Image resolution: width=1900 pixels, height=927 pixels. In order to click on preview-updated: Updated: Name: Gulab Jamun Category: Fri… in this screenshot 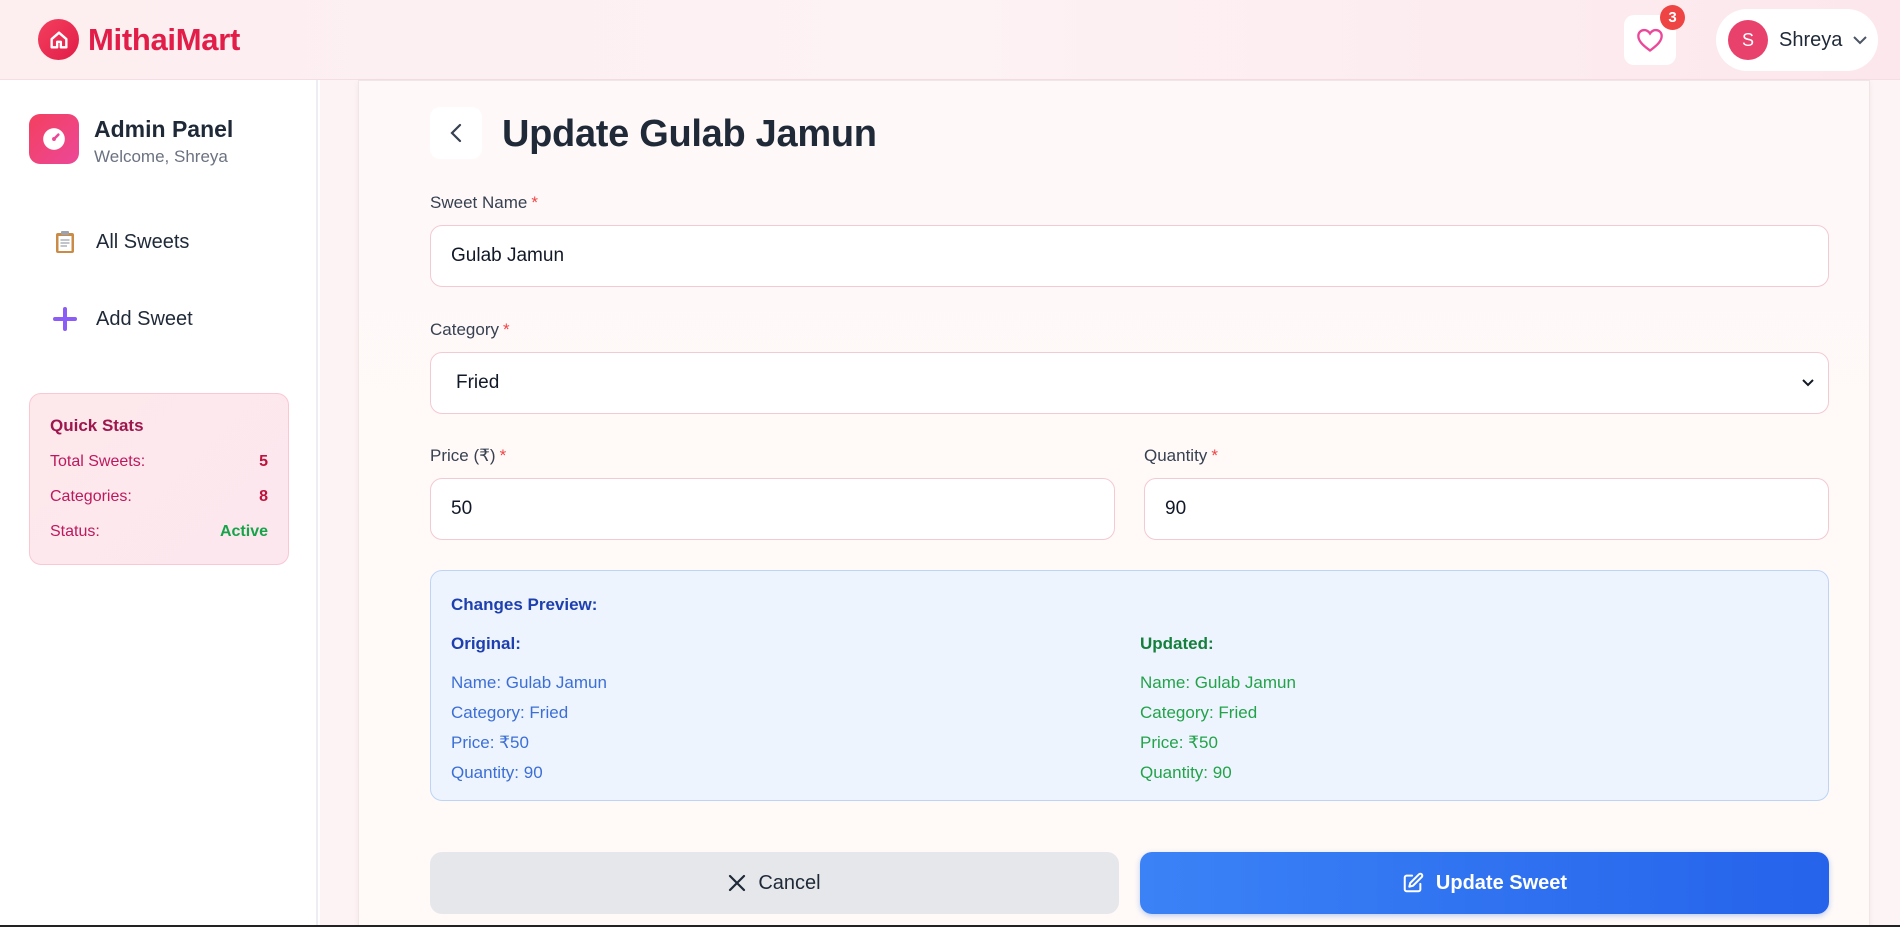, I will do `click(1218, 711)`.